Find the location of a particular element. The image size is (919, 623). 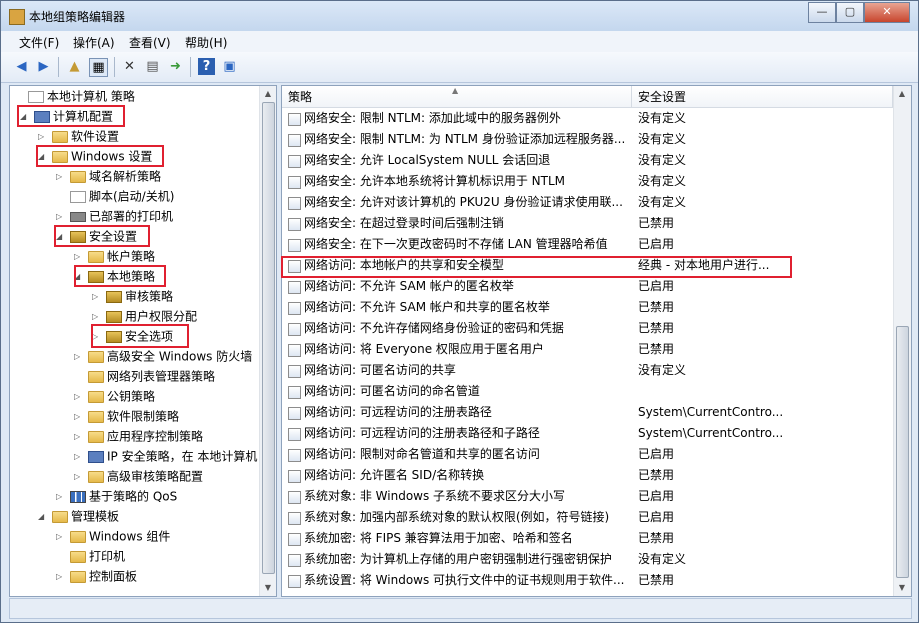

tree-item-account-policies: ▷ 帐户策略 is located at coordinates (114, 256).